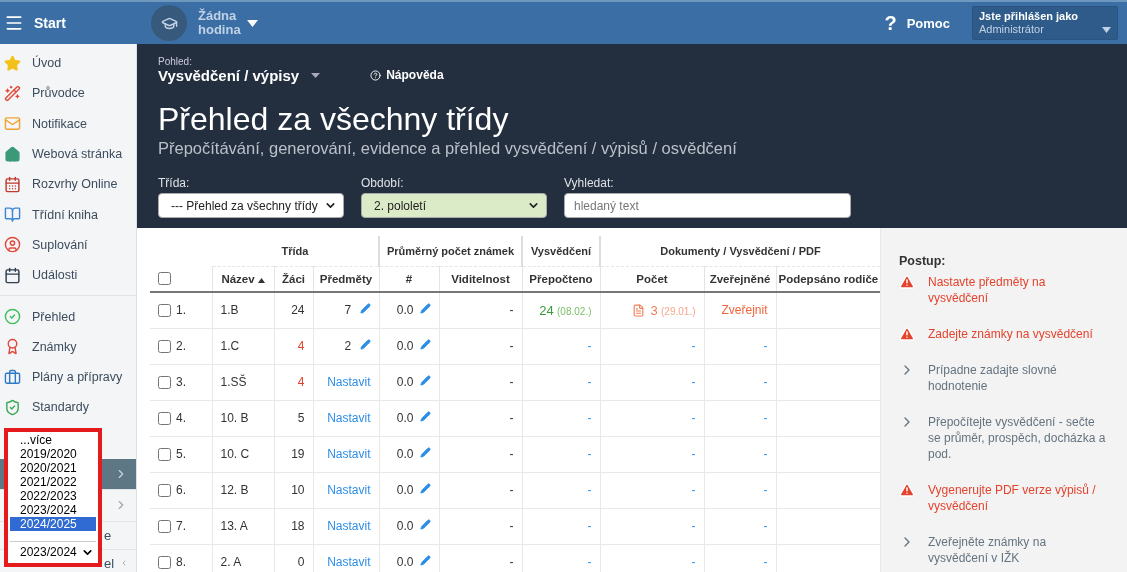  I want to click on year-option: 2024/2025, so click(53, 524).